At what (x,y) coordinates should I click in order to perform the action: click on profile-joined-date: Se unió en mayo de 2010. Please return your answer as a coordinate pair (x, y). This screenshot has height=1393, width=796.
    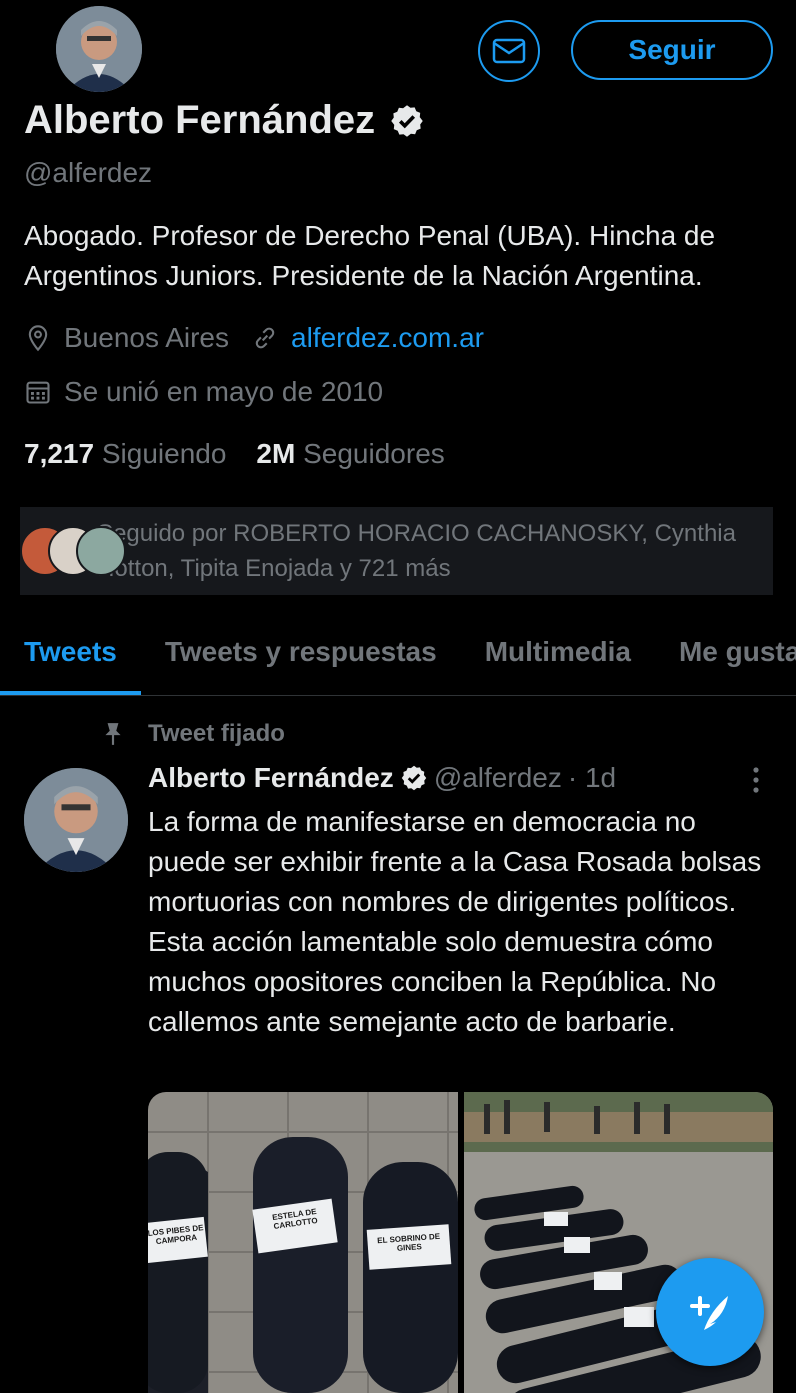
    Looking at the image, I should click on (224, 391).